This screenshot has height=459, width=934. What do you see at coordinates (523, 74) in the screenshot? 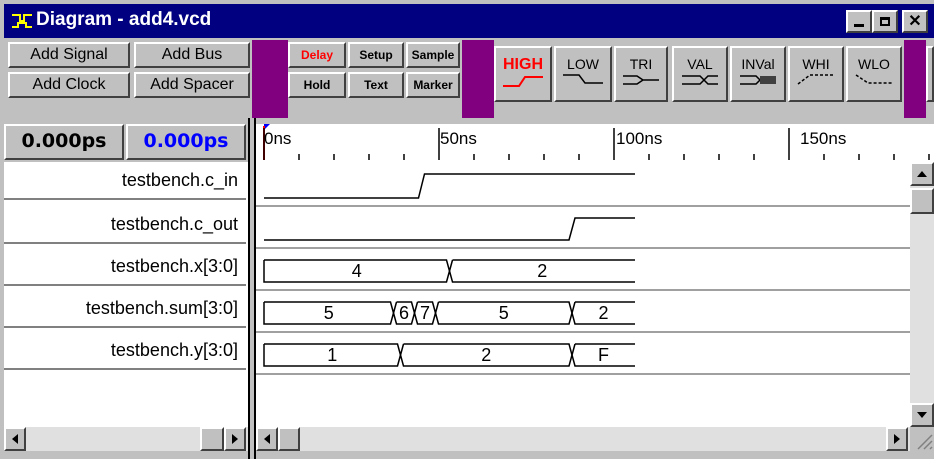
I see `high-button: HIGH` at bounding box center [523, 74].